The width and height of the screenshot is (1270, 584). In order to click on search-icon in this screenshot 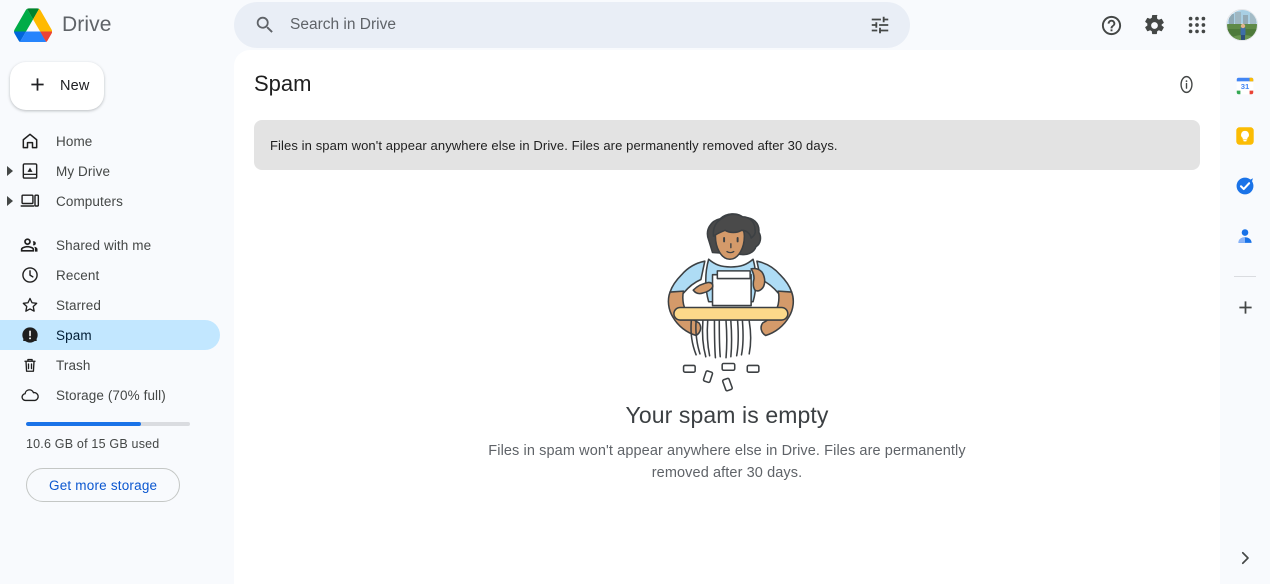, I will do `click(265, 25)`.